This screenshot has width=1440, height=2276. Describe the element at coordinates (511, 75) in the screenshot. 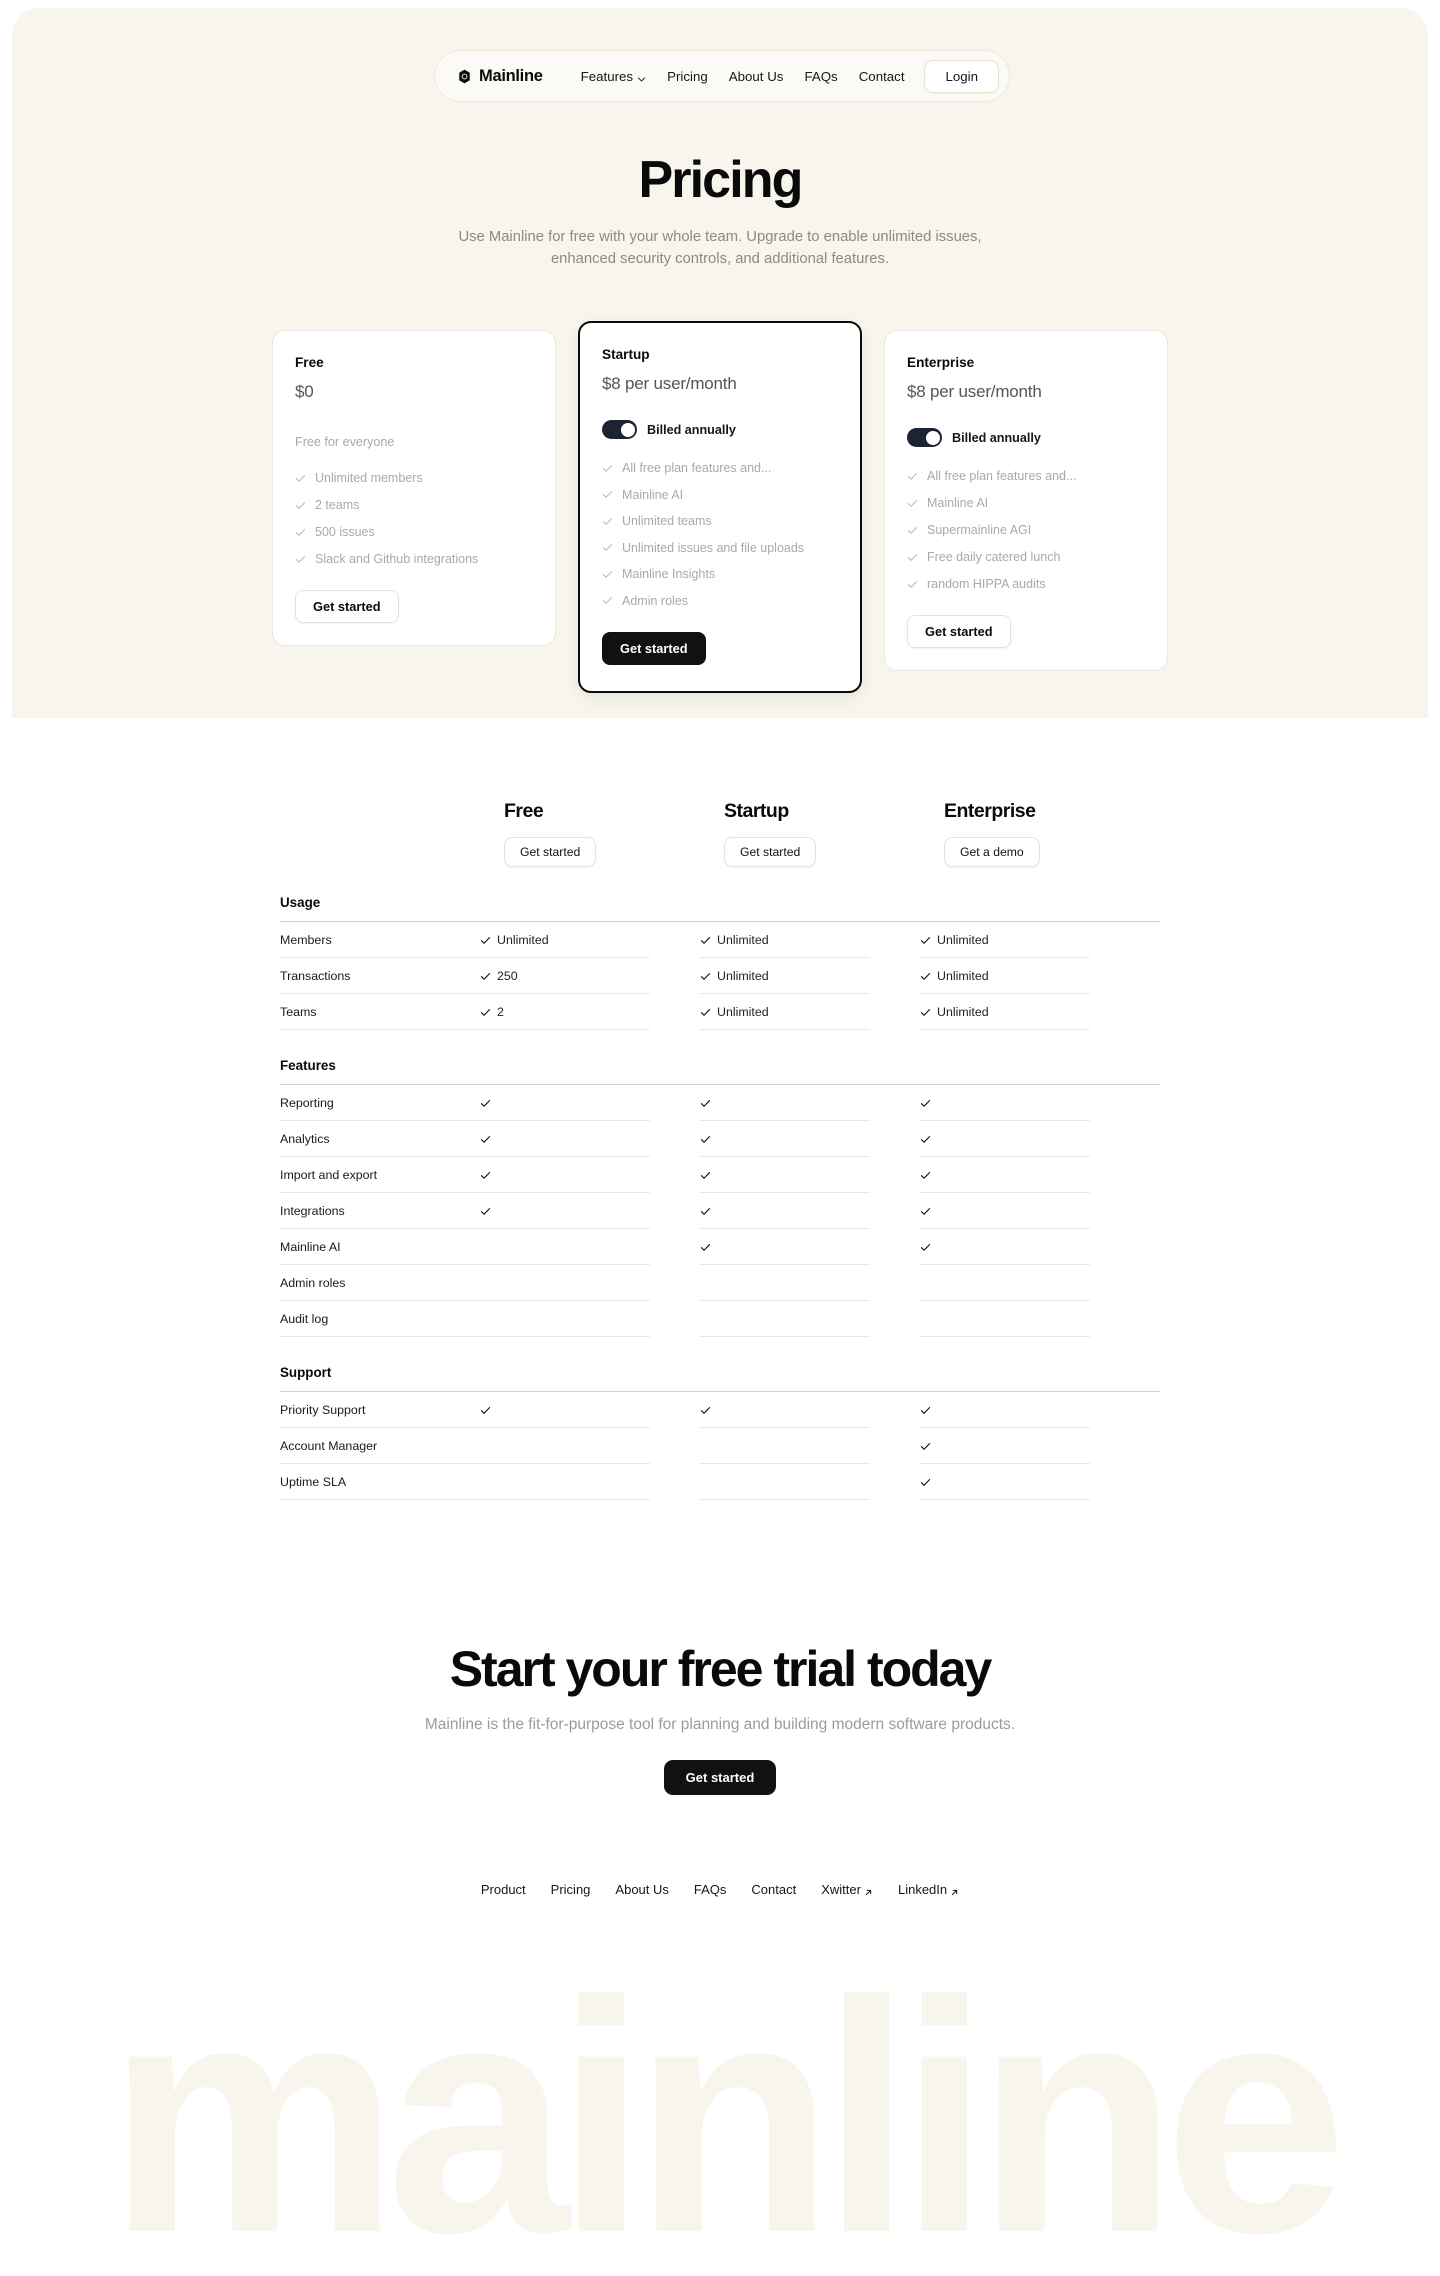

I see `brand-name: Mainline` at that location.